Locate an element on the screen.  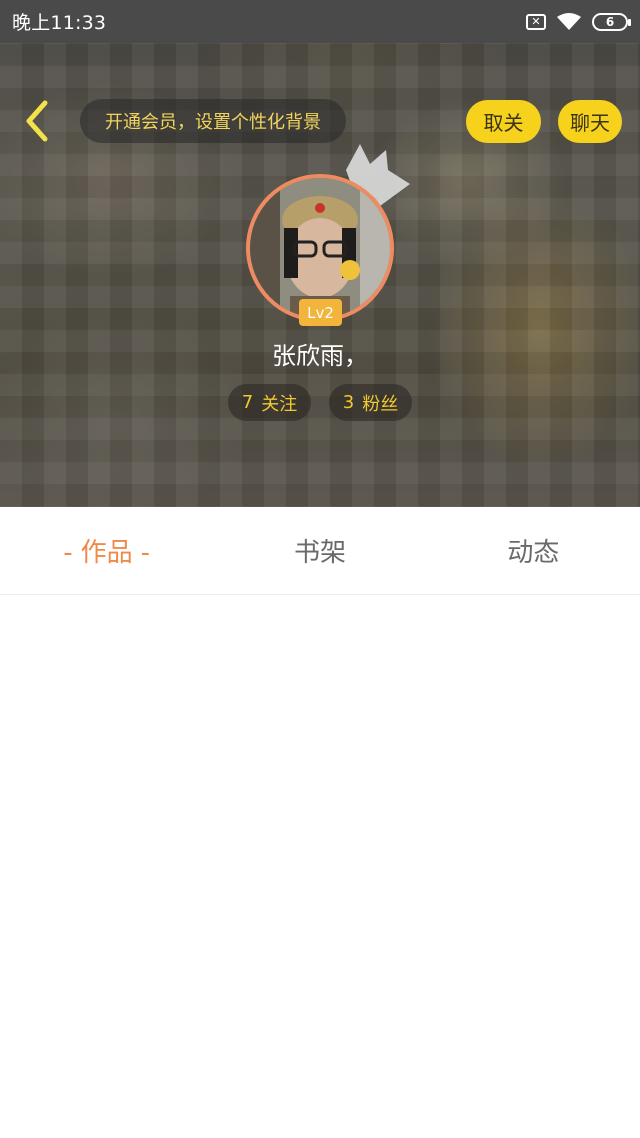
following-button: 7 关注 is located at coordinates (269, 402).